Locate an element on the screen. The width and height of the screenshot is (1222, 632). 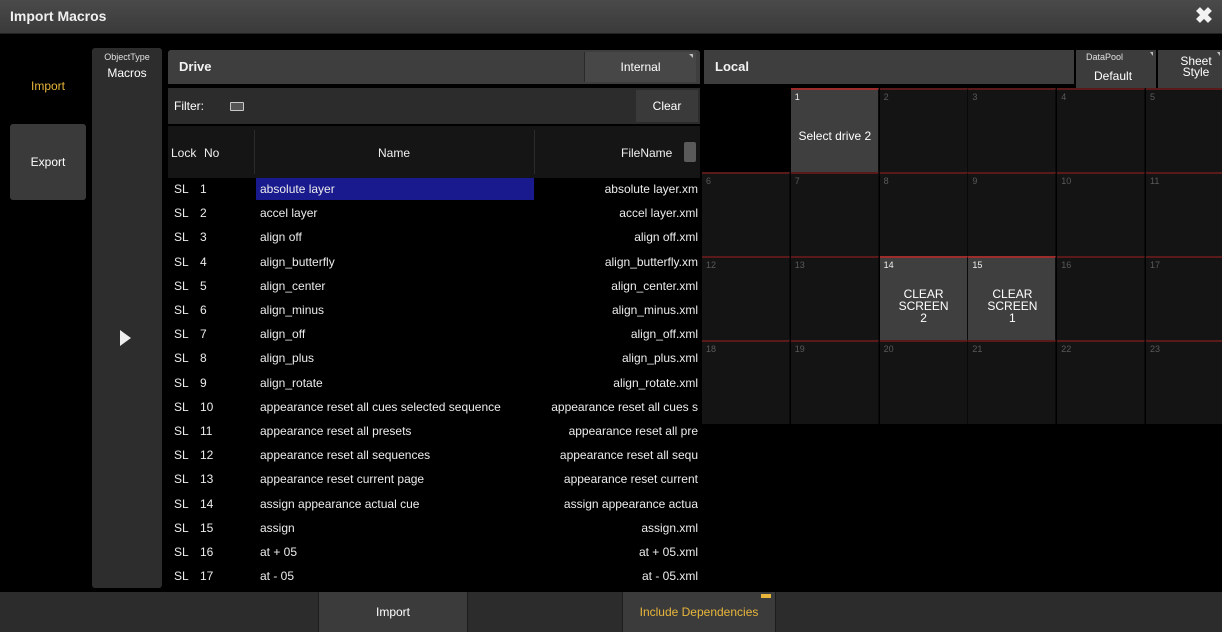
column-header-name: Name is located at coordinates (394, 153).